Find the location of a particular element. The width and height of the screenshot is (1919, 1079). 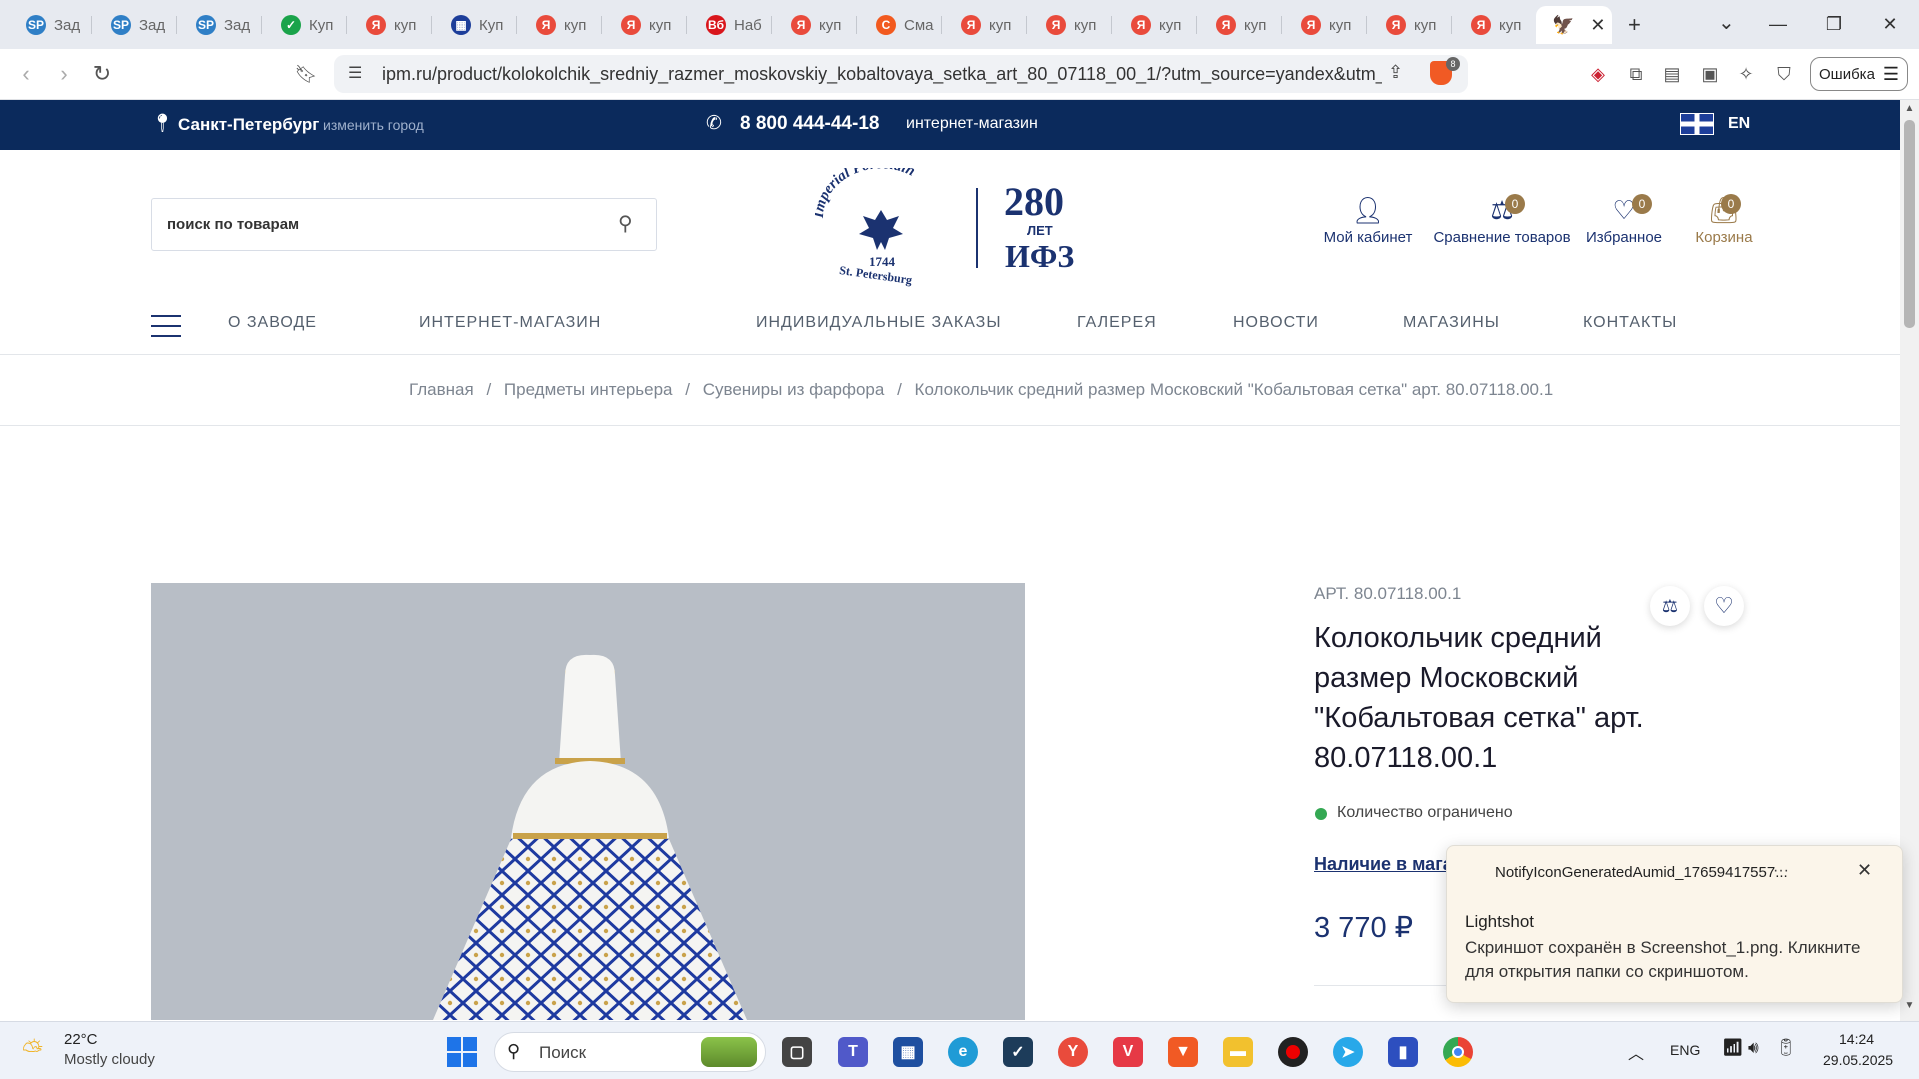

clock-date: 29.05.2025 is located at coordinates (1858, 1060).